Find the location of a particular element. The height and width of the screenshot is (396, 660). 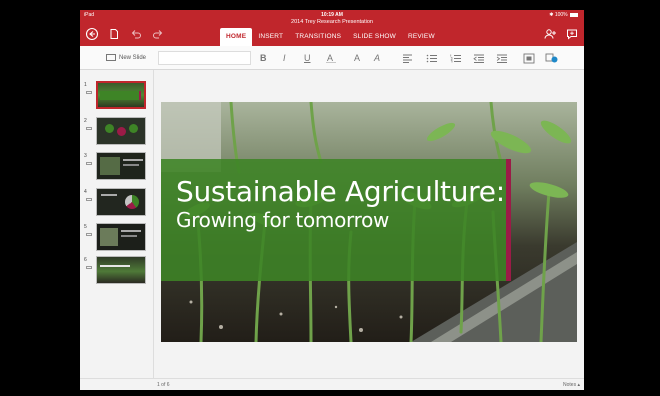

font-color-icon: A is located at coordinates (357, 58).